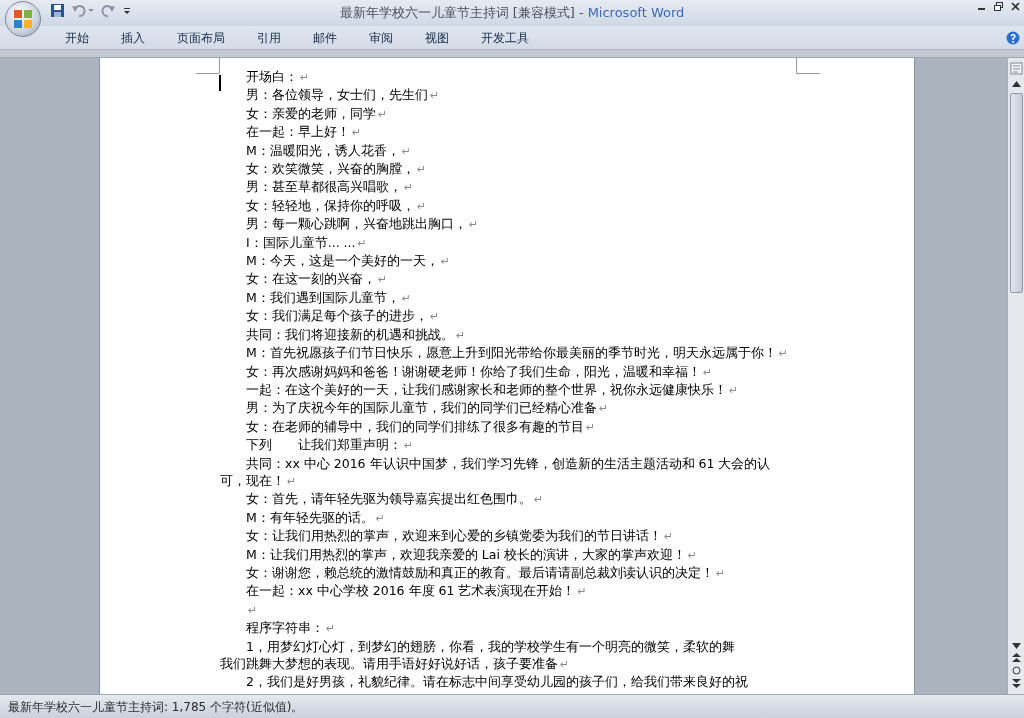  What do you see at coordinates (511, 353) in the screenshot?
I see `document-line: M：首先祝愿孩子们节日快乐，愿意上升到阳光带给你最美丽的季节时光，明天永远属于你！` at bounding box center [511, 353].